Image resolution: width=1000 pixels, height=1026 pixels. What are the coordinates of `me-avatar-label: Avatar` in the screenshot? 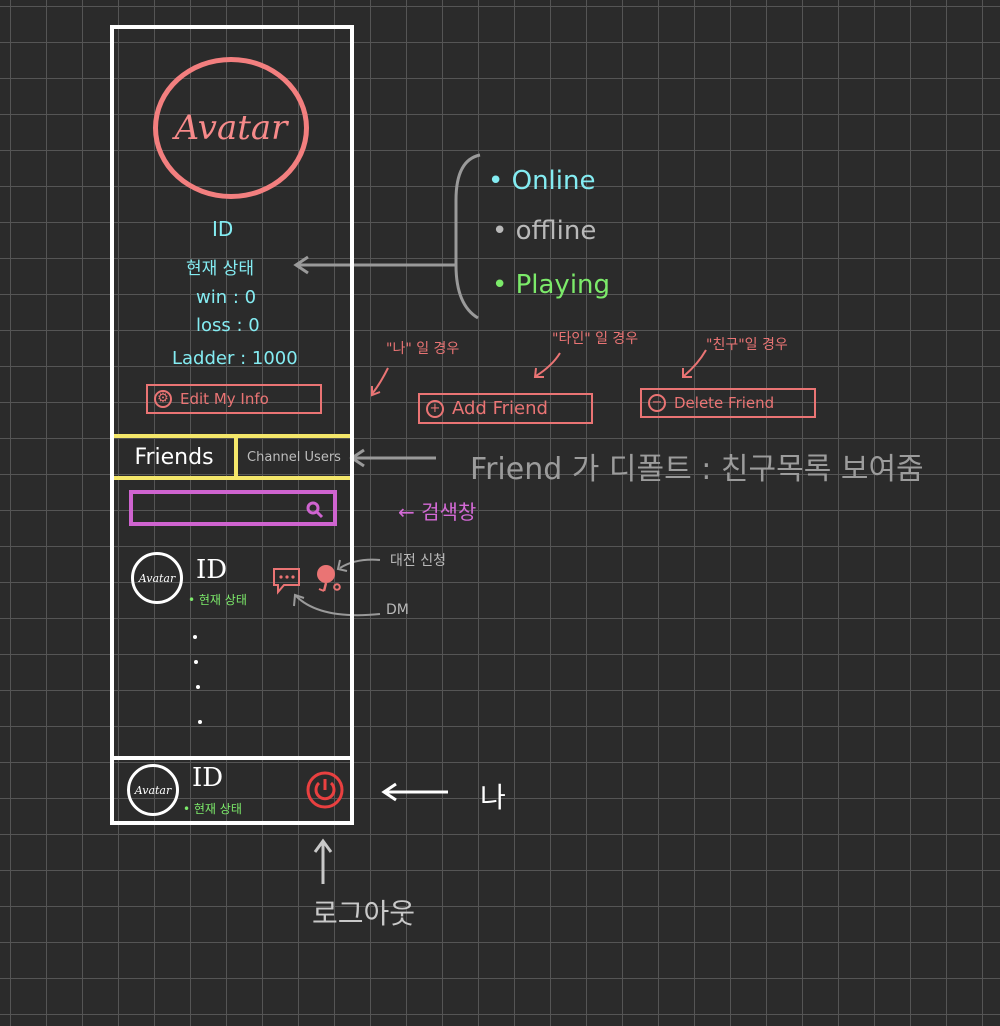 It's located at (153, 790).